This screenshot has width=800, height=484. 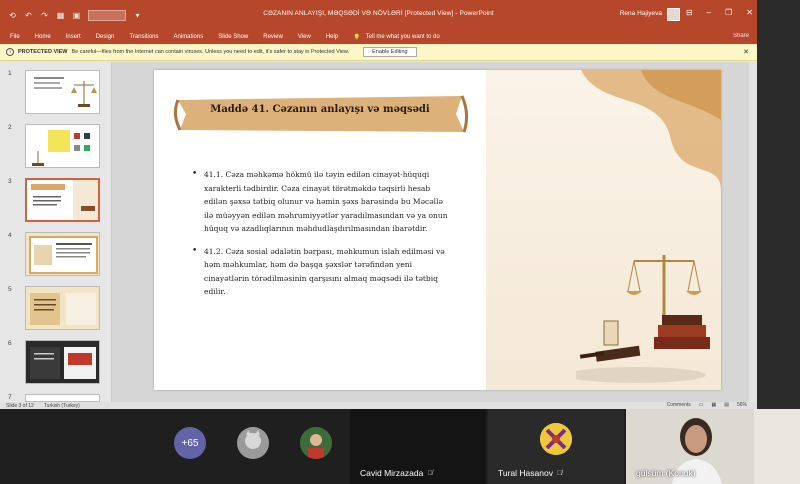 What do you see at coordinates (753, 232) in the screenshot?
I see `vertical-scrollbar` at bounding box center [753, 232].